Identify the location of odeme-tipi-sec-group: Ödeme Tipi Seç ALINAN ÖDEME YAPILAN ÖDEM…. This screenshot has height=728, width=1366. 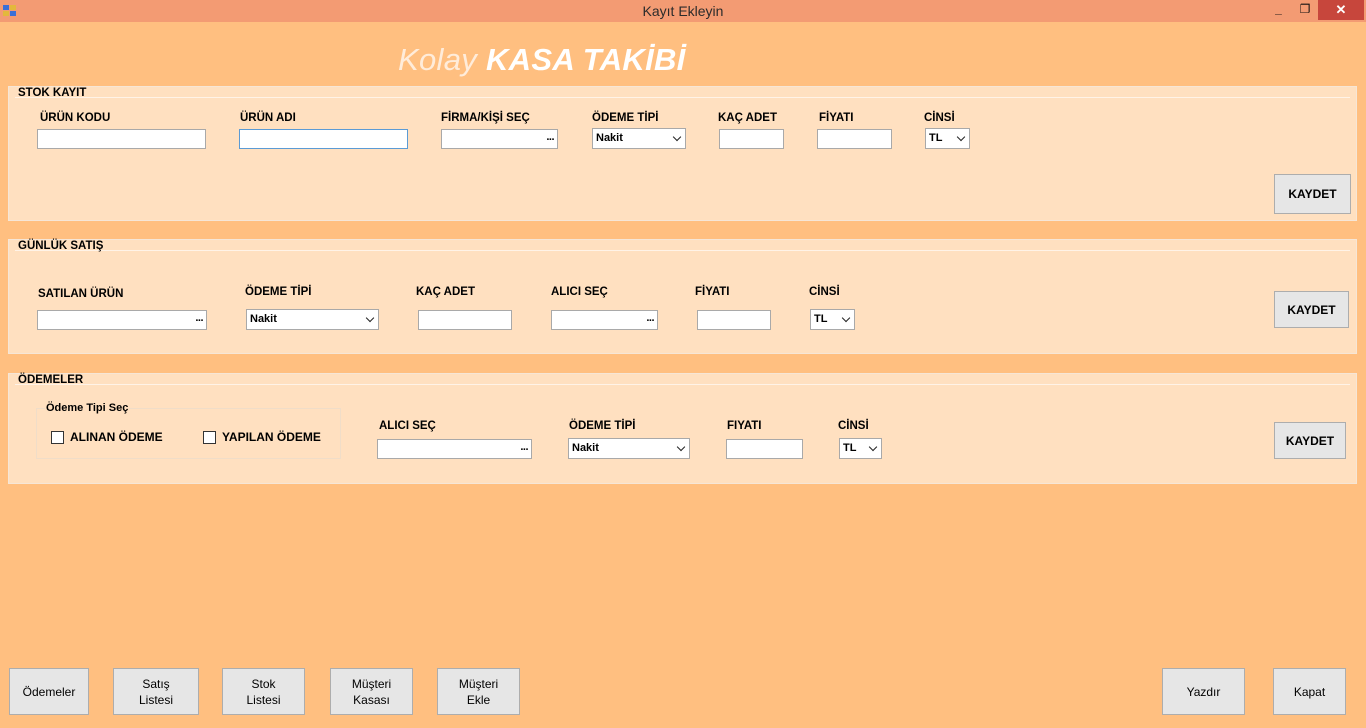
(188, 430).